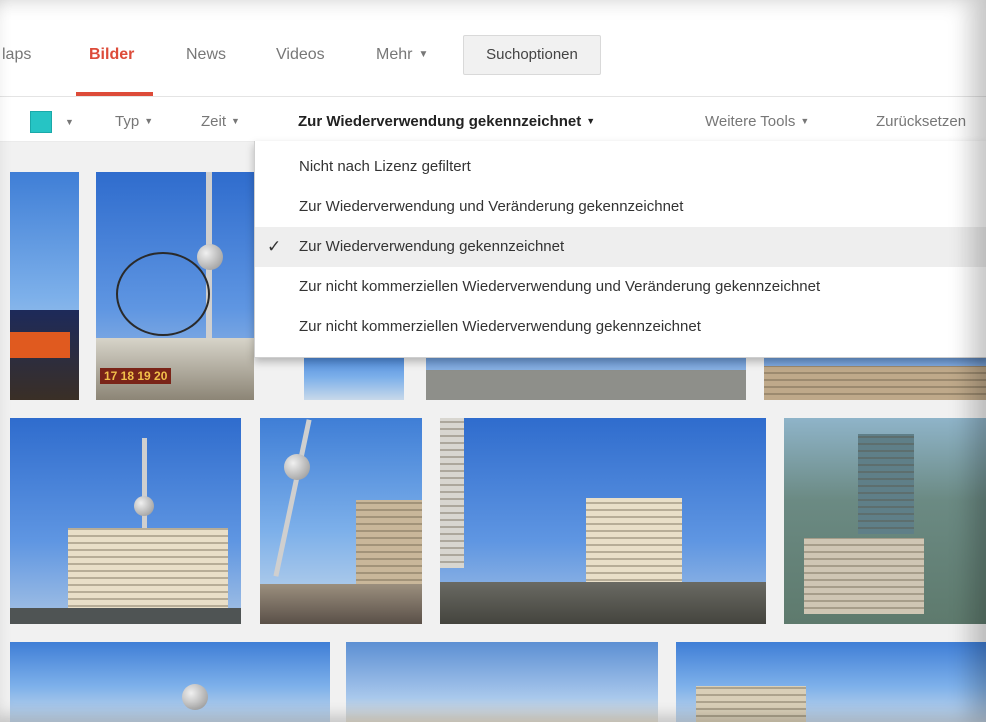  I want to click on checkmark-icon: ✓, so click(274, 246).